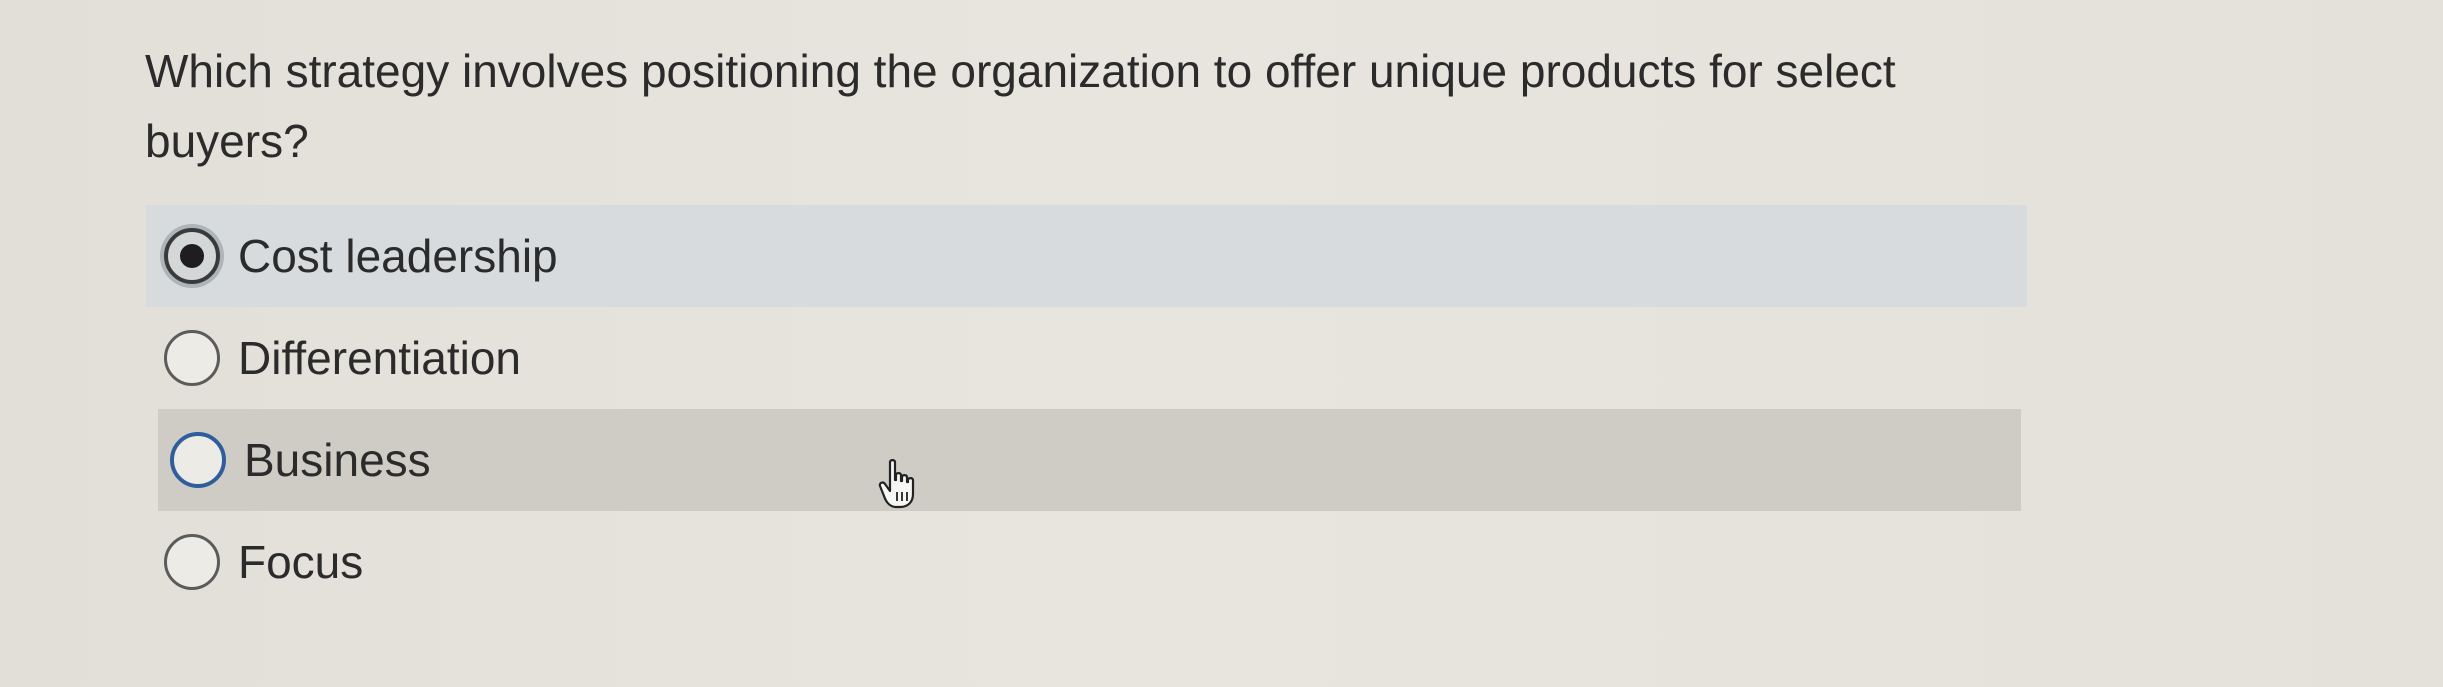 The width and height of the screenshot is (2443, 687). I want to click on option-label: Business, so click(337, 460).